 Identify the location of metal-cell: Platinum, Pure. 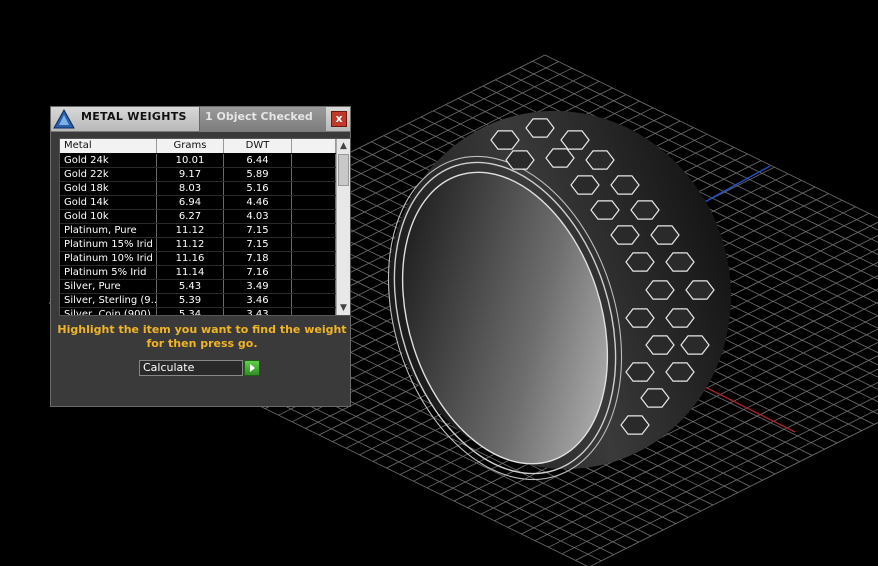
(108, 231).